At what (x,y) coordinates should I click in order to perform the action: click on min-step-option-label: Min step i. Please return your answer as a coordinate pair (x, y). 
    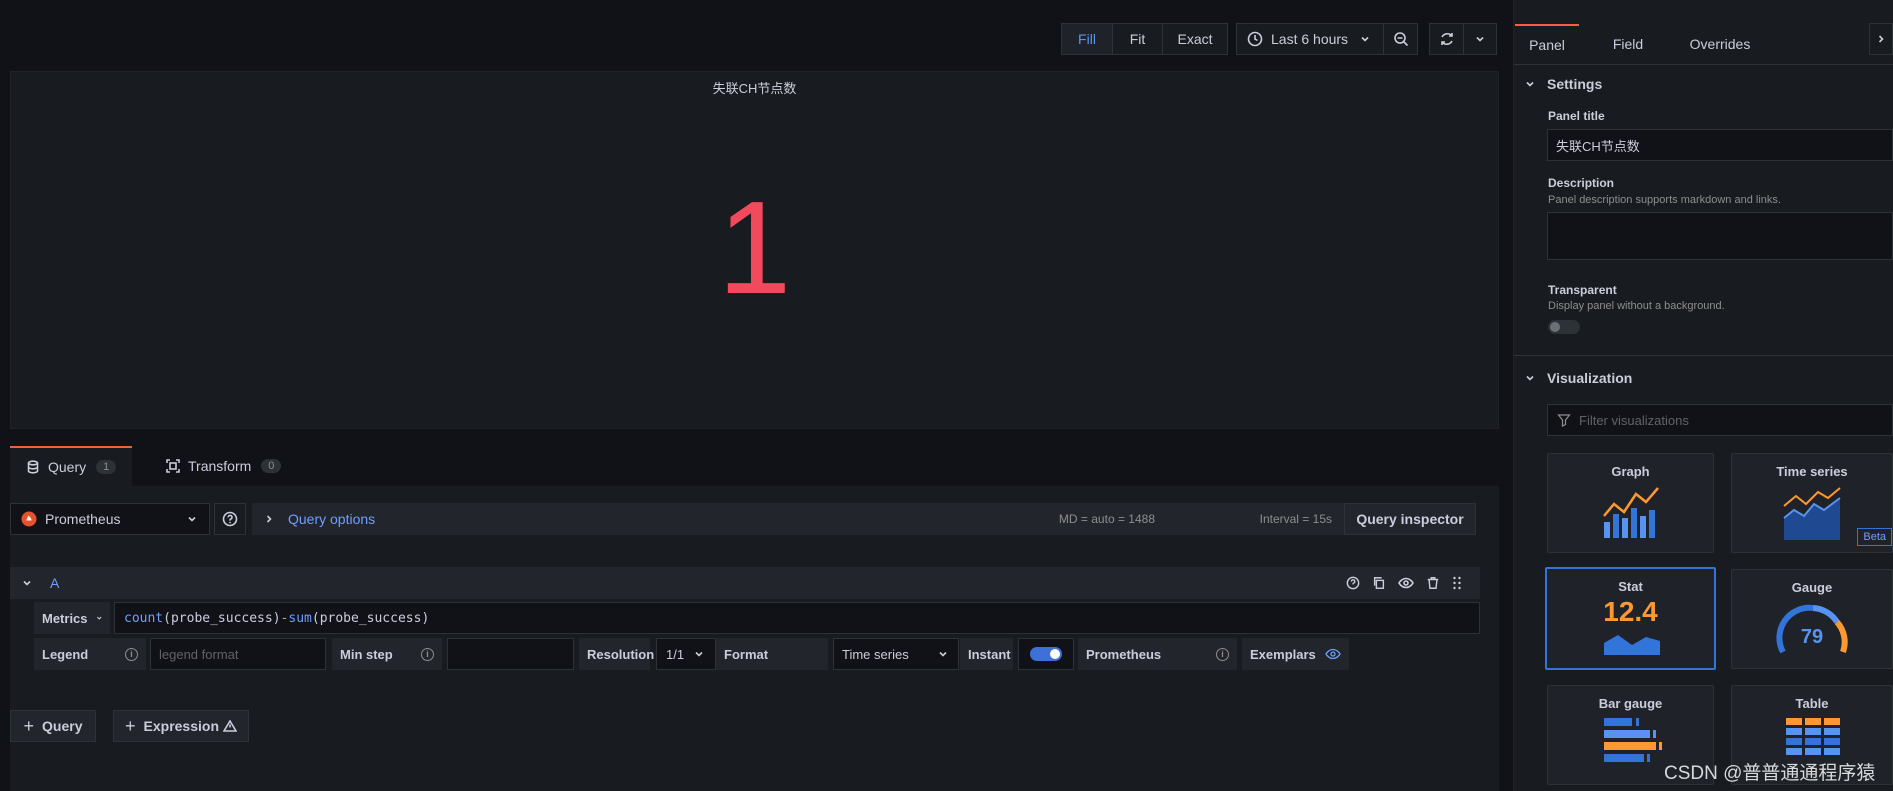
    Looking at the image, I should click on (387, 654).